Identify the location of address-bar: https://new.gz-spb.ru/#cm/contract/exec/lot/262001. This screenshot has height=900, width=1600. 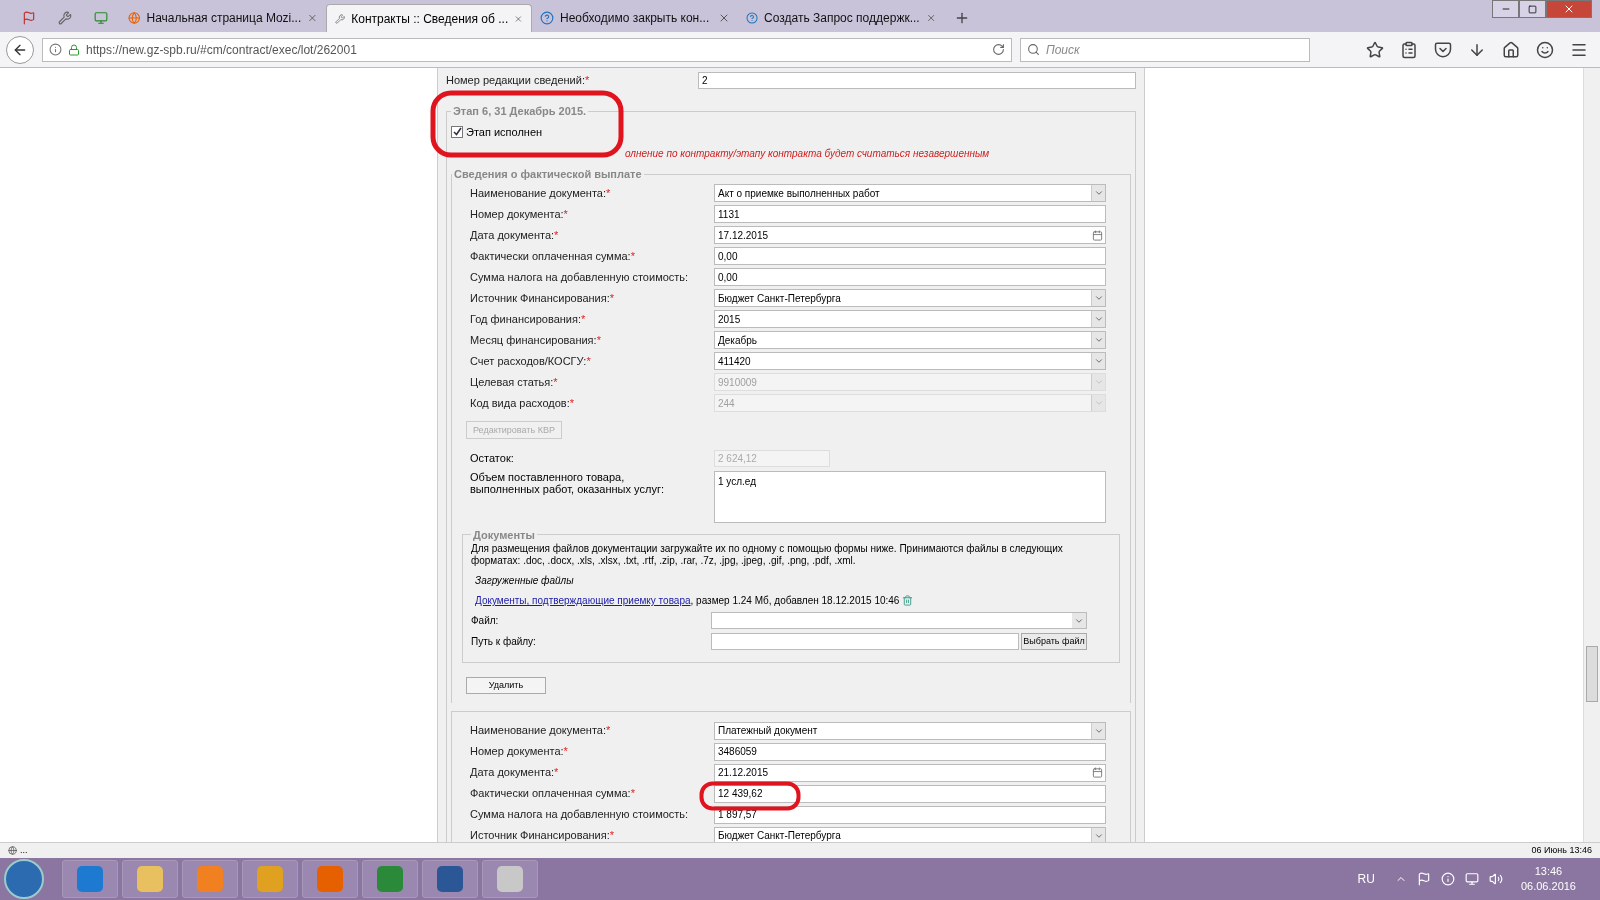
(527, 49).